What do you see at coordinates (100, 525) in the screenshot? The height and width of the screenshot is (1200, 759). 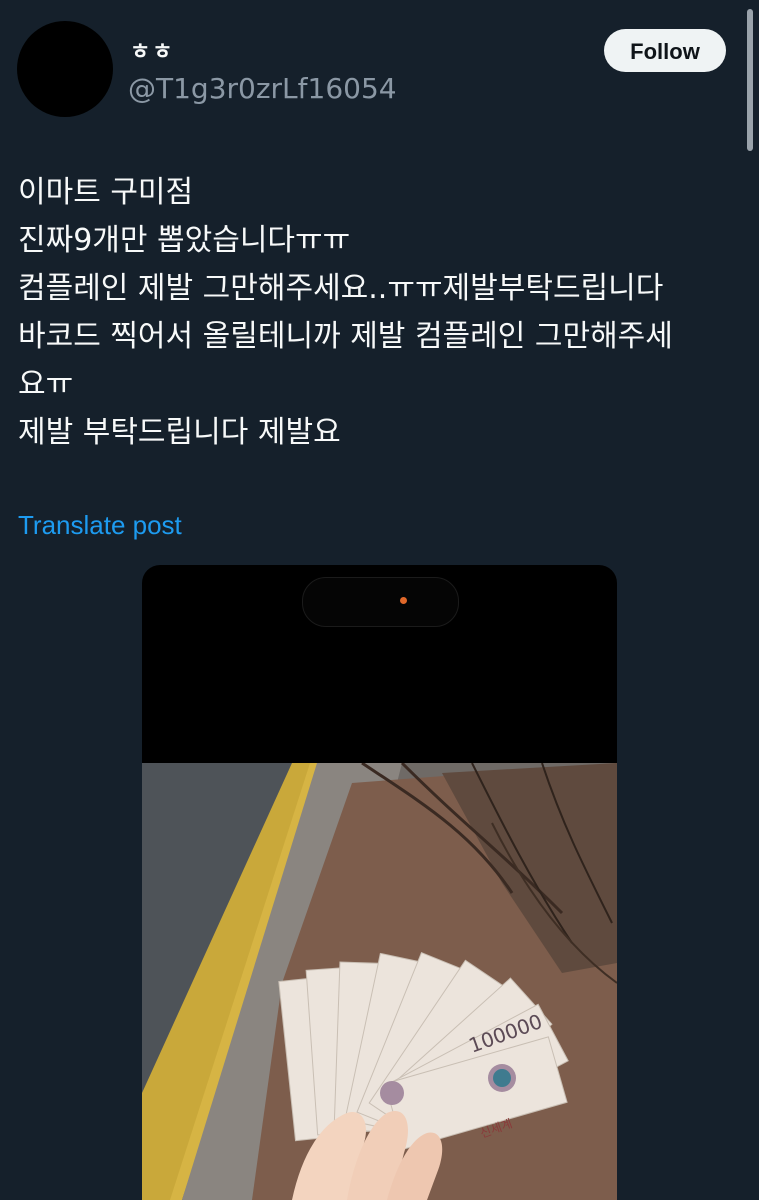 I see `translate-post-link: Translate post` at bounding box center [100, 525].